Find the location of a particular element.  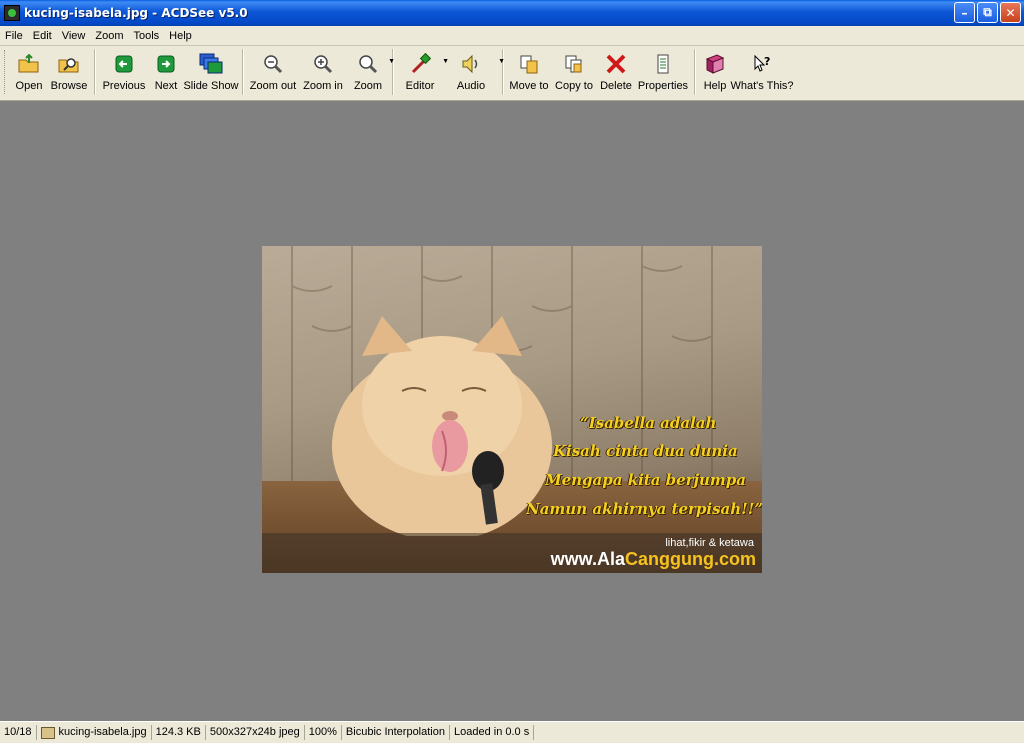

previous-button: Previous is located at coordinates (124, 70).